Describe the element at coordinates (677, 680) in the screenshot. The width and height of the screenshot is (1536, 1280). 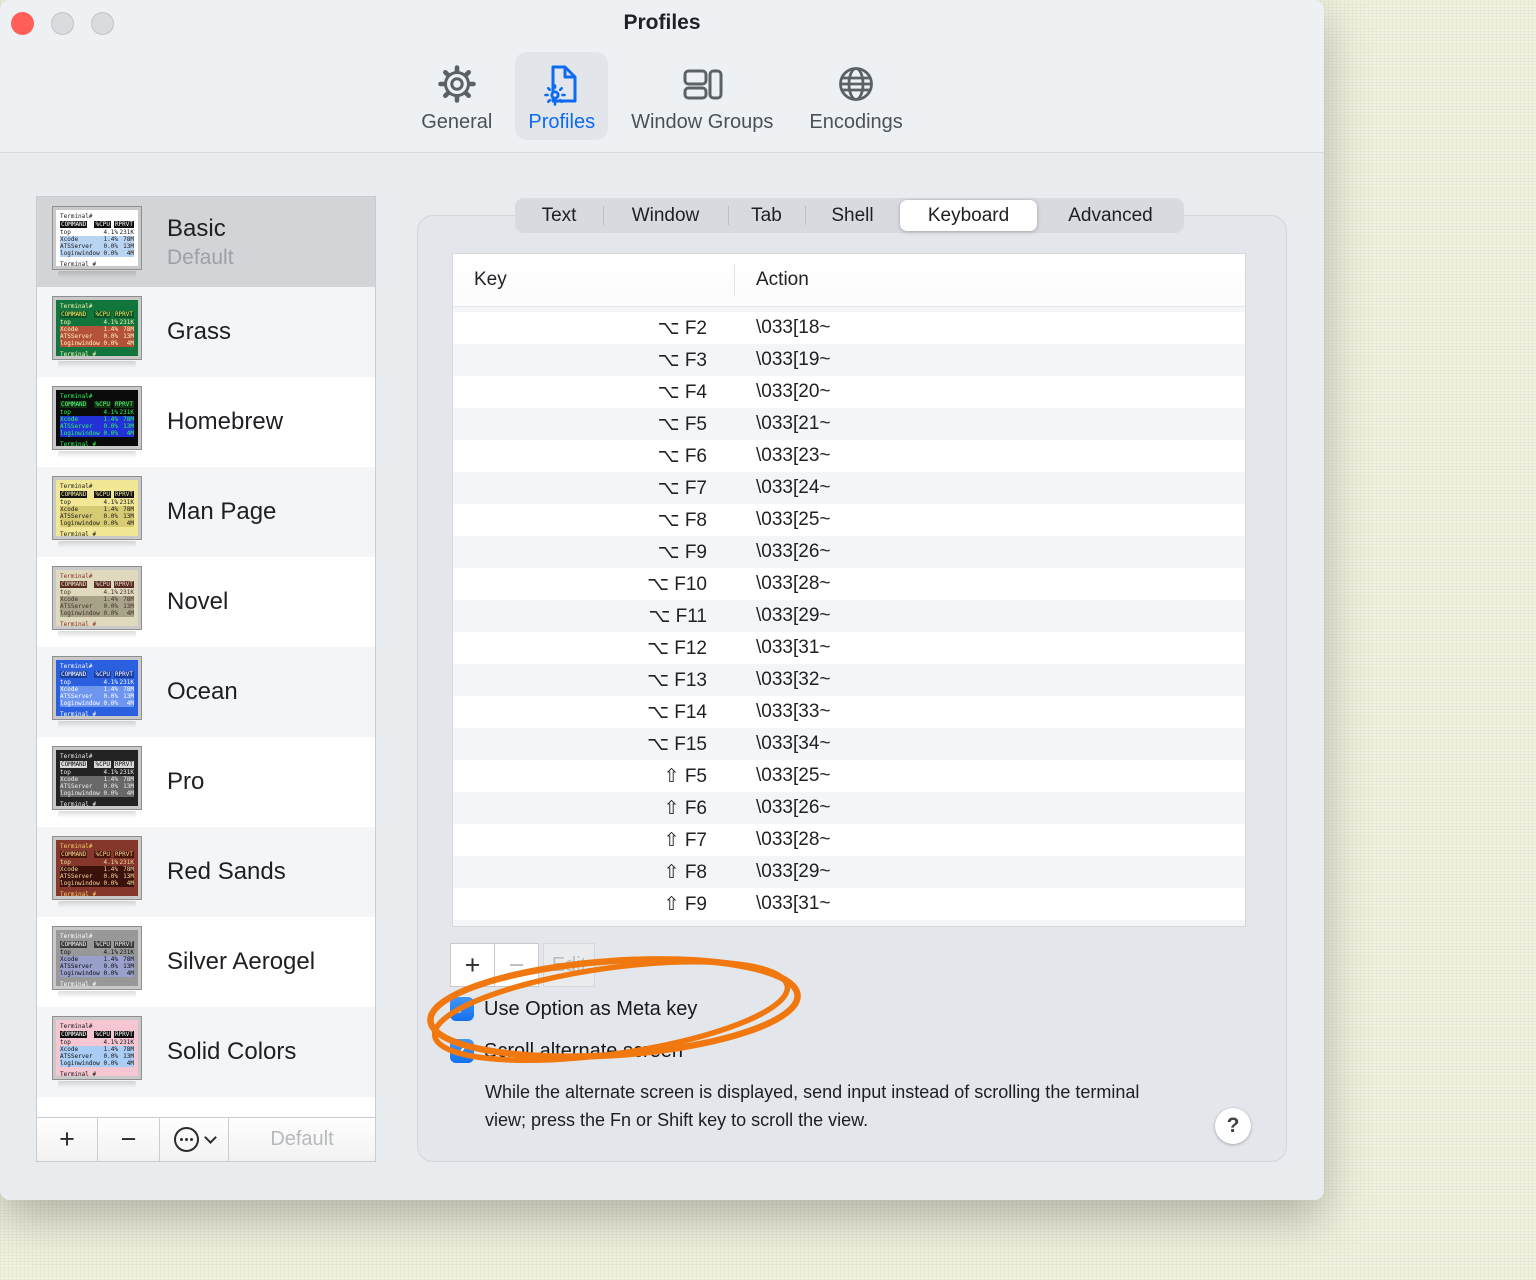
I see `key-cell: ⌥ F13` at that location.